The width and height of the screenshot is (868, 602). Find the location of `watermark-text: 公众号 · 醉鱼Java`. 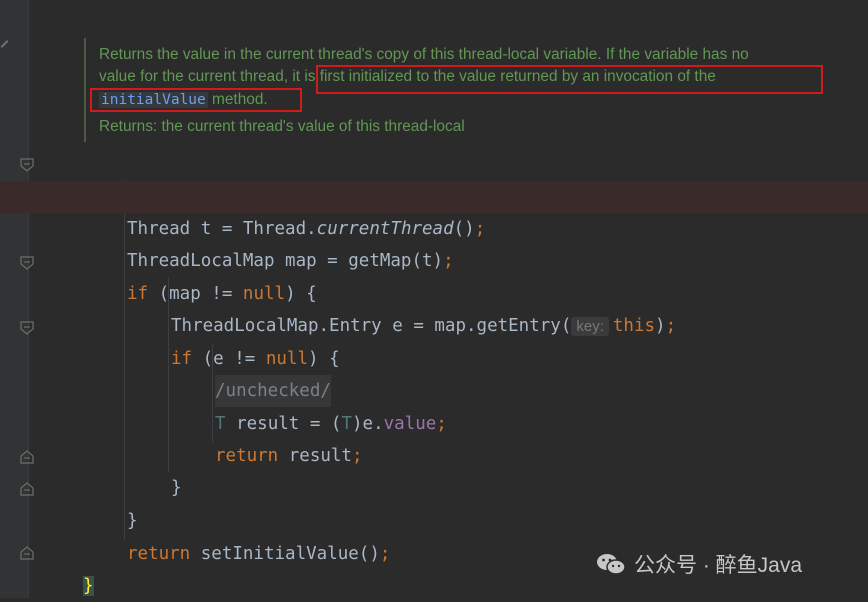

watermark-text: 公众号 · 醉鱼Java is located at coordinates (718, 565).